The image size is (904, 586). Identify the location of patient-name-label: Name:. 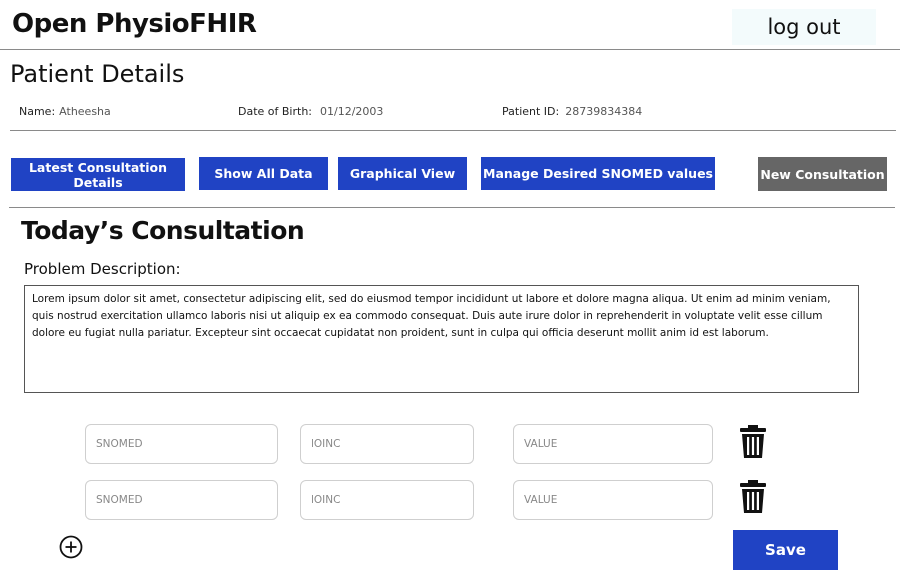
(37, 111).